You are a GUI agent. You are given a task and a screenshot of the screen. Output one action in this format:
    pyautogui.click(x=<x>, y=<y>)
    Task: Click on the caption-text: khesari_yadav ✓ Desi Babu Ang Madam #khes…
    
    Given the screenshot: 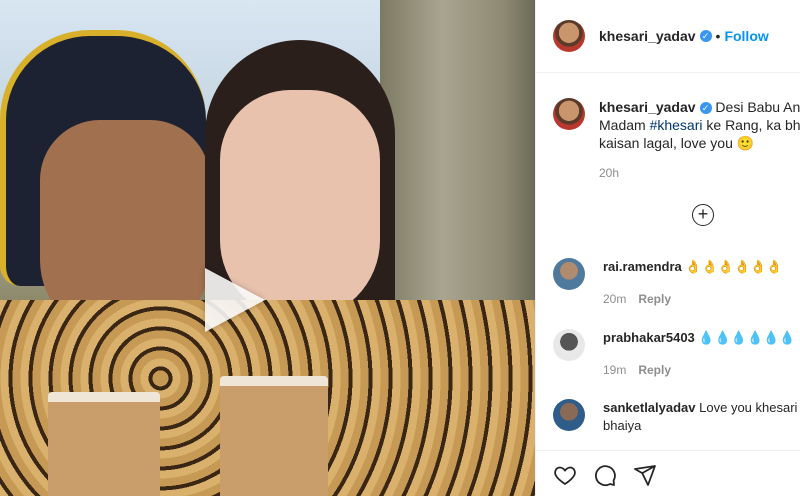 What is the action you would take?
    pyautogui.click(x=699, y=140)
    